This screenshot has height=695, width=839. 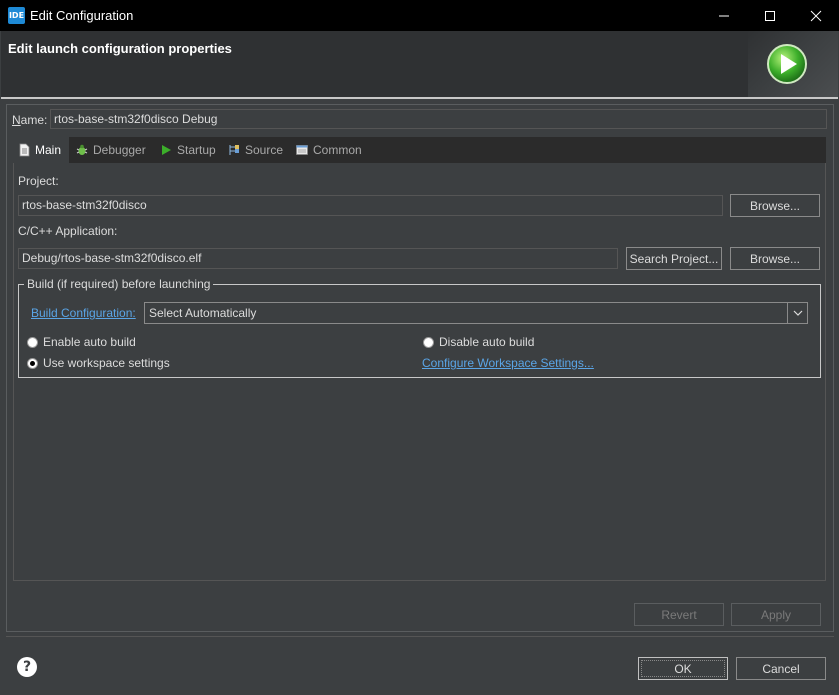 I want to click on tab-common-label: Common, so click(x=337, y=150).